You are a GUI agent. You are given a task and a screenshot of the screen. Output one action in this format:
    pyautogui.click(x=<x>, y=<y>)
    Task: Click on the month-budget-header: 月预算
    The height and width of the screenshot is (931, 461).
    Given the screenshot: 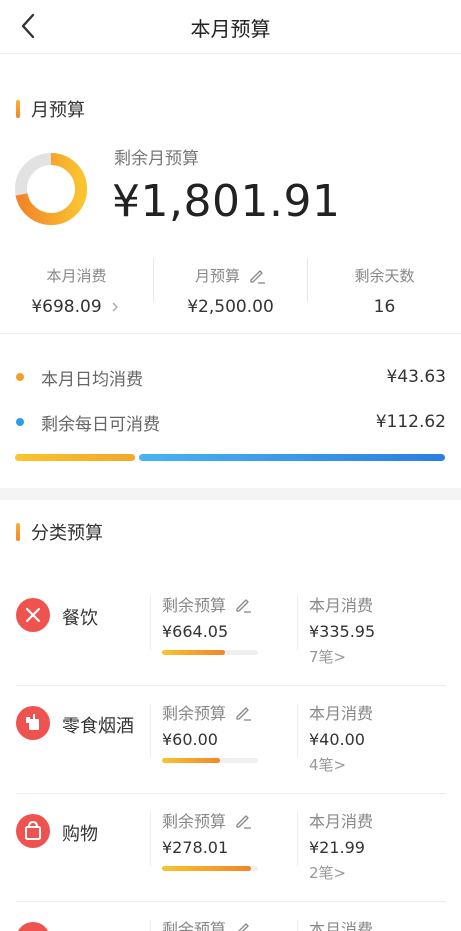 What is the action you would take?
    pyautogui.click(x=50, y=109)
    